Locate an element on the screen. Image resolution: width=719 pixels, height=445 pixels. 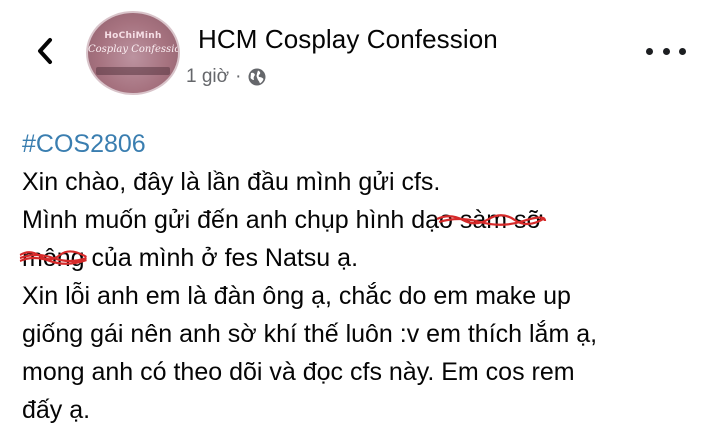
chevron-left-icon is located at coordinates (45, 51).